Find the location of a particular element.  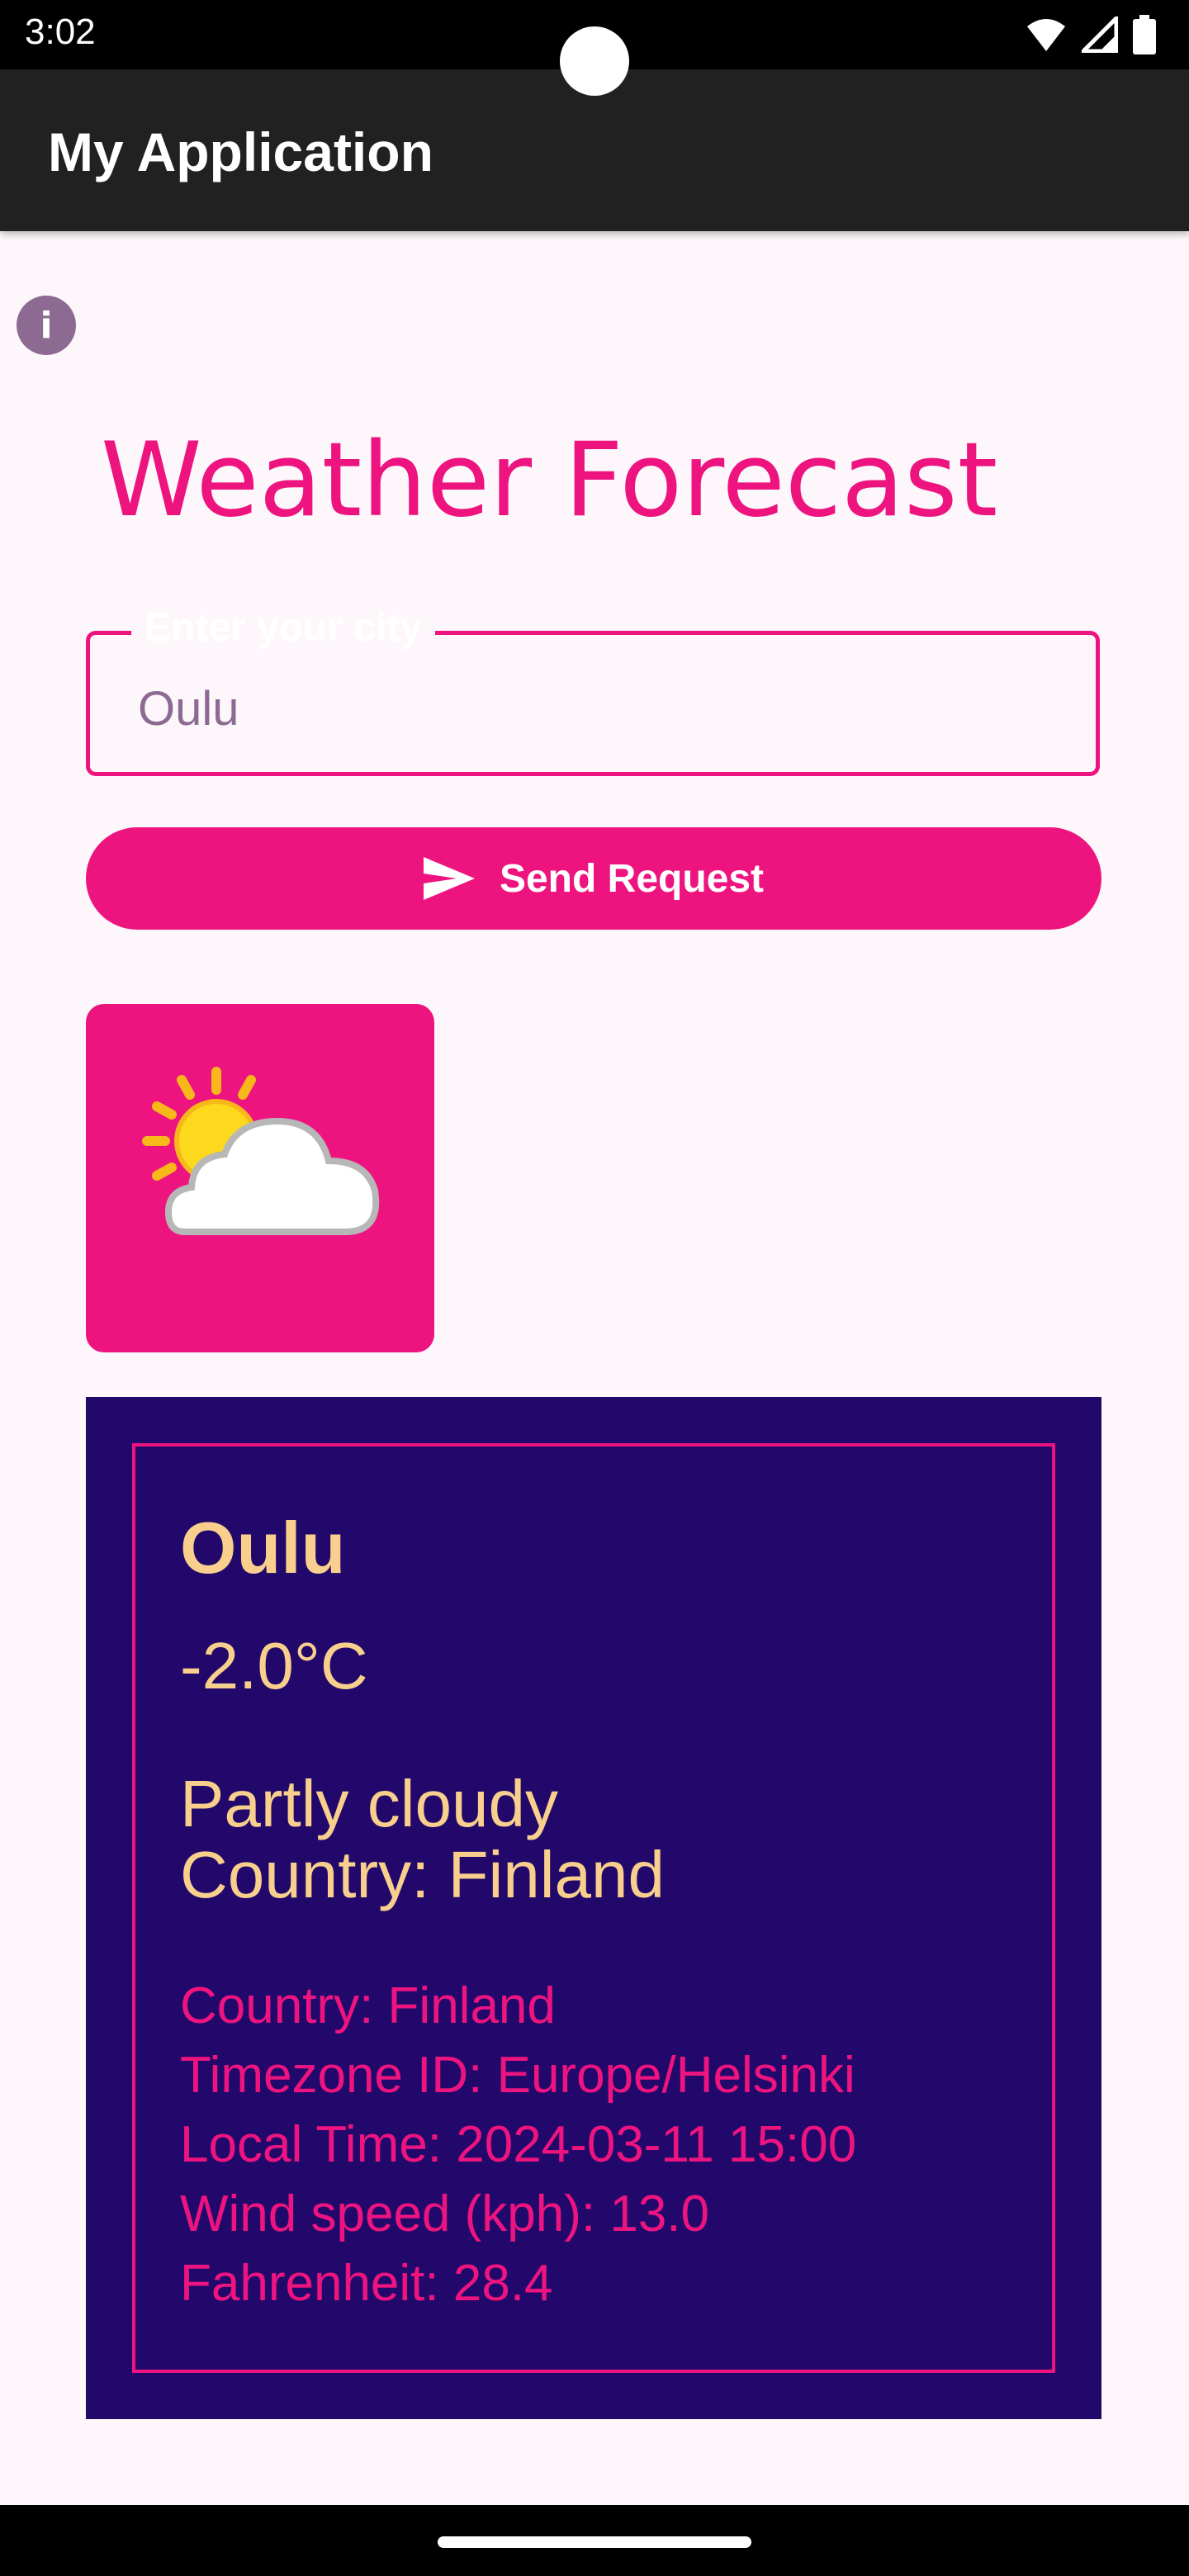

page-title: Weather Forecast is located at coordinates (549, 480).